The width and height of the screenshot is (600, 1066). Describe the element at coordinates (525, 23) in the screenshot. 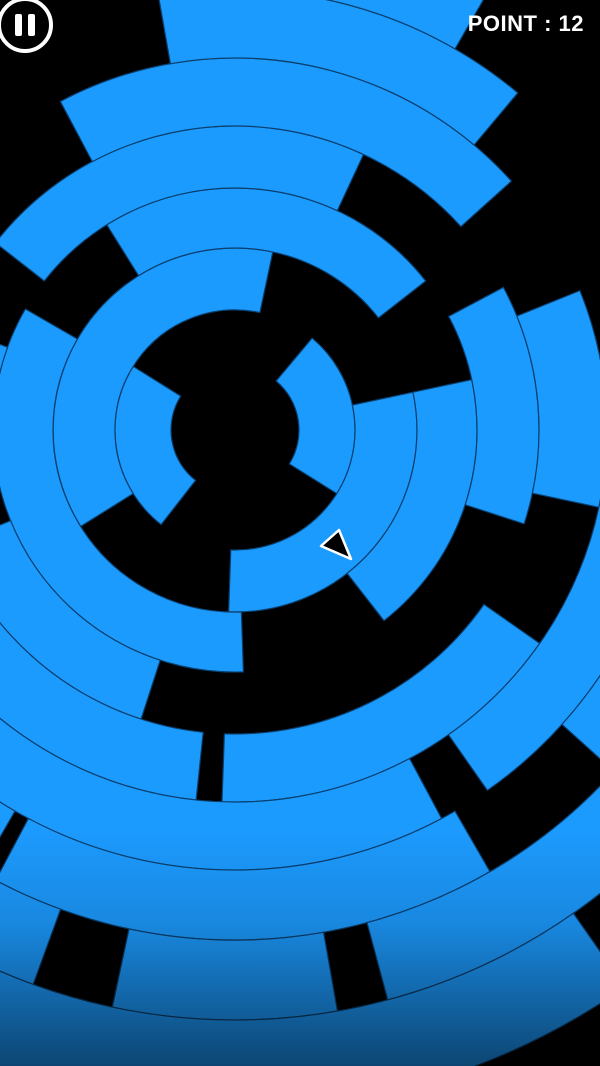

I see `score-label: POINT : 12` at that location.